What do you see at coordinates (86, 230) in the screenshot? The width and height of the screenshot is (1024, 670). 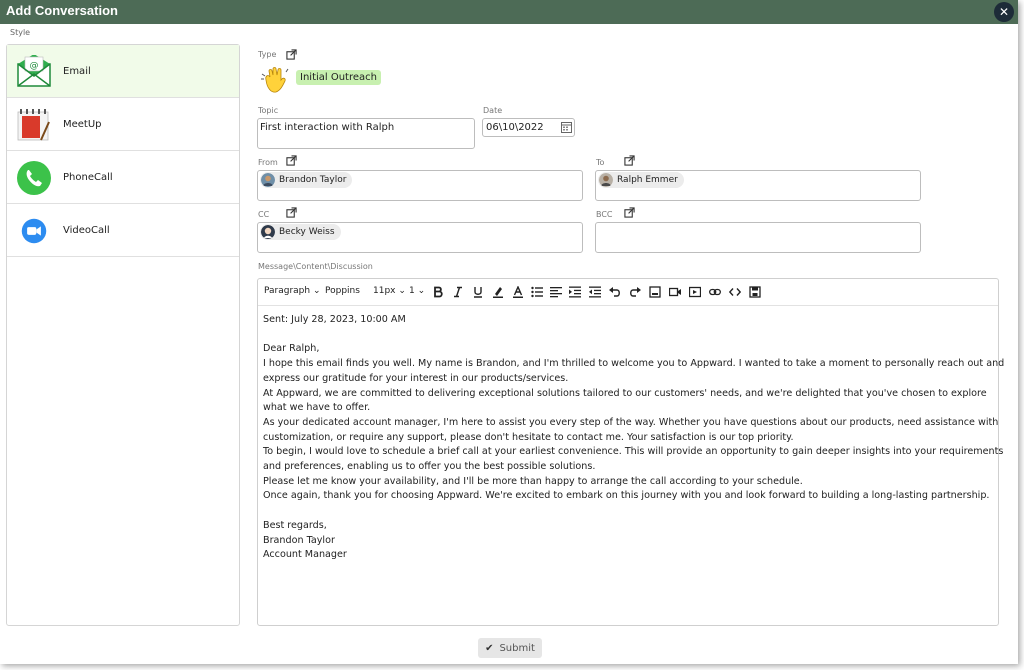 I see `style-item-label: VideoCall` at bounding box center [86, 230].